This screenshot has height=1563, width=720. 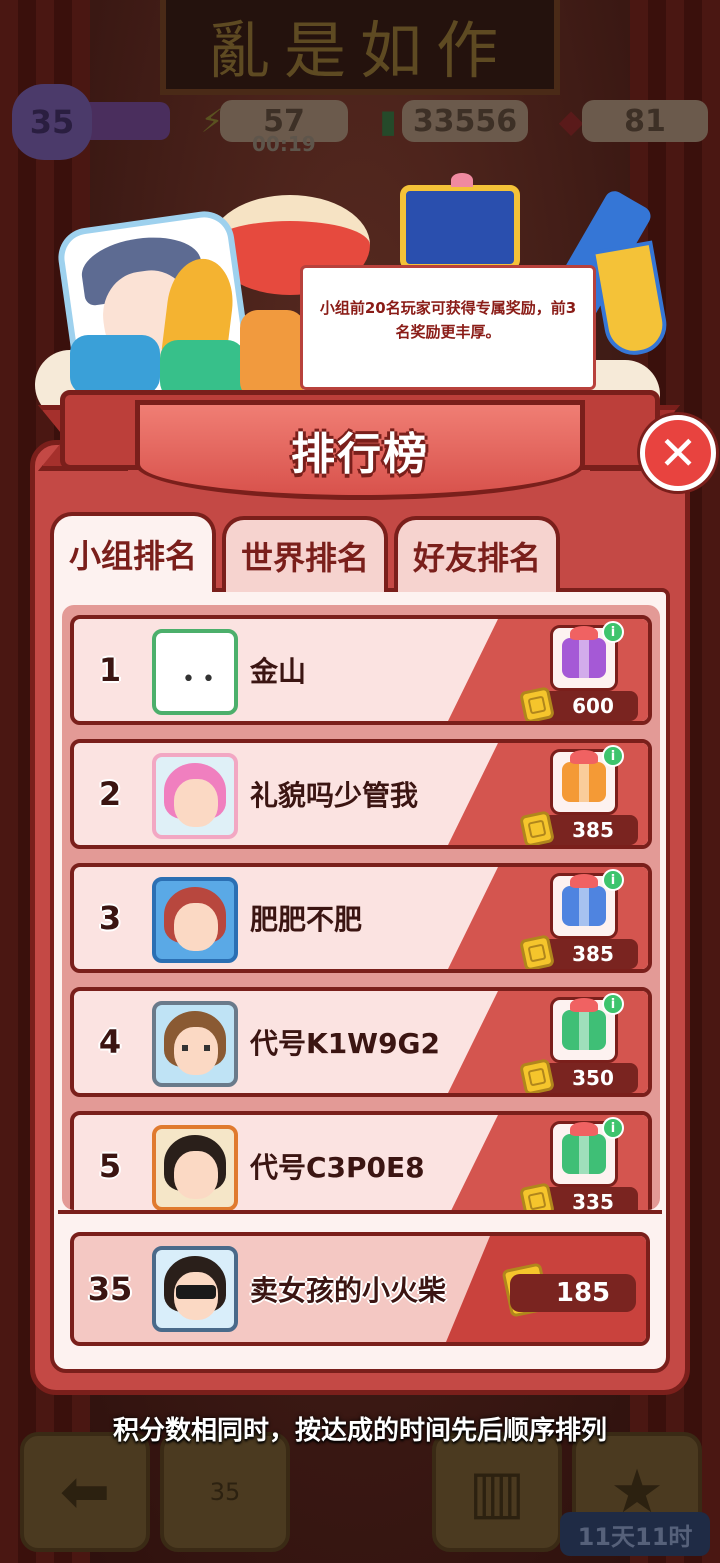 I want to click on list-divider, so click(x=360, y=1212).